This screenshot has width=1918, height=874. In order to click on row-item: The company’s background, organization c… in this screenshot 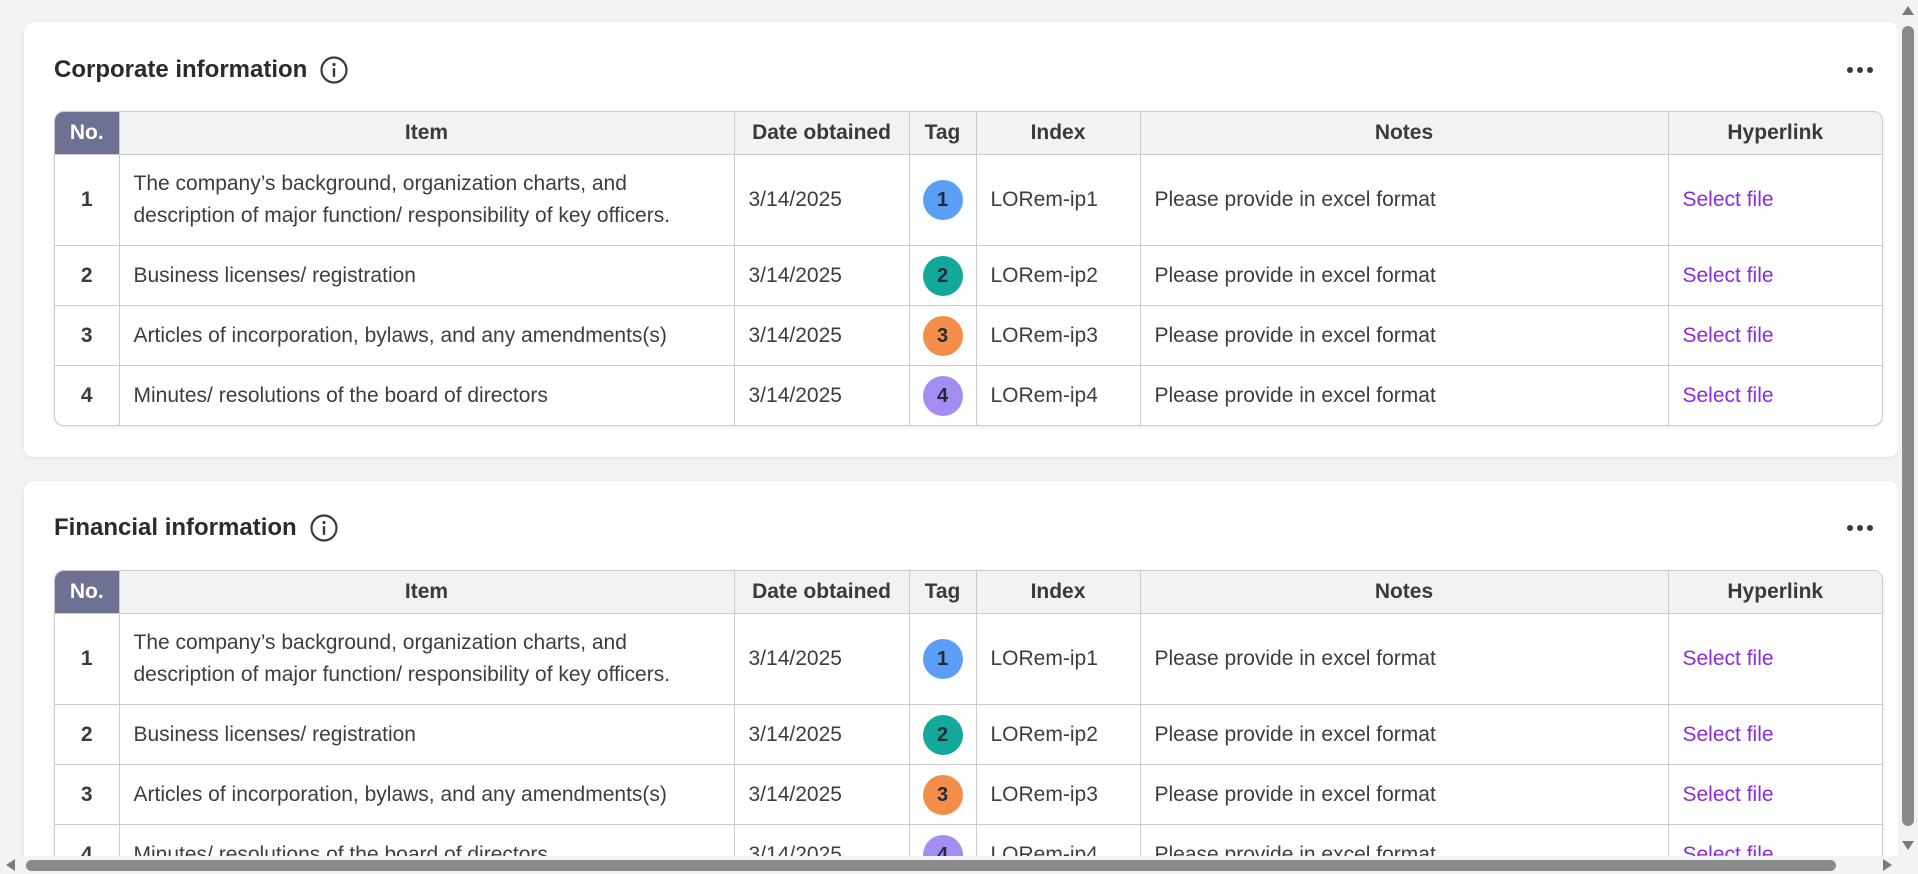, I will do `click(427, 200)`.